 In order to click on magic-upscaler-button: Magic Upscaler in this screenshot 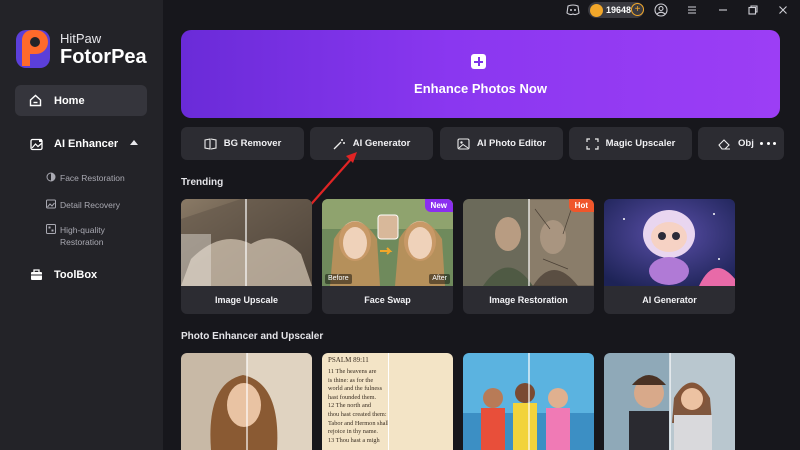, I will do `click(630, 143)`.